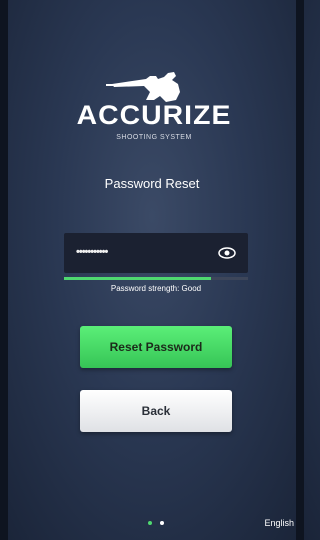 The image size is (320, 540). I want to click on password-field: •••••••••••, so click(156, 253).